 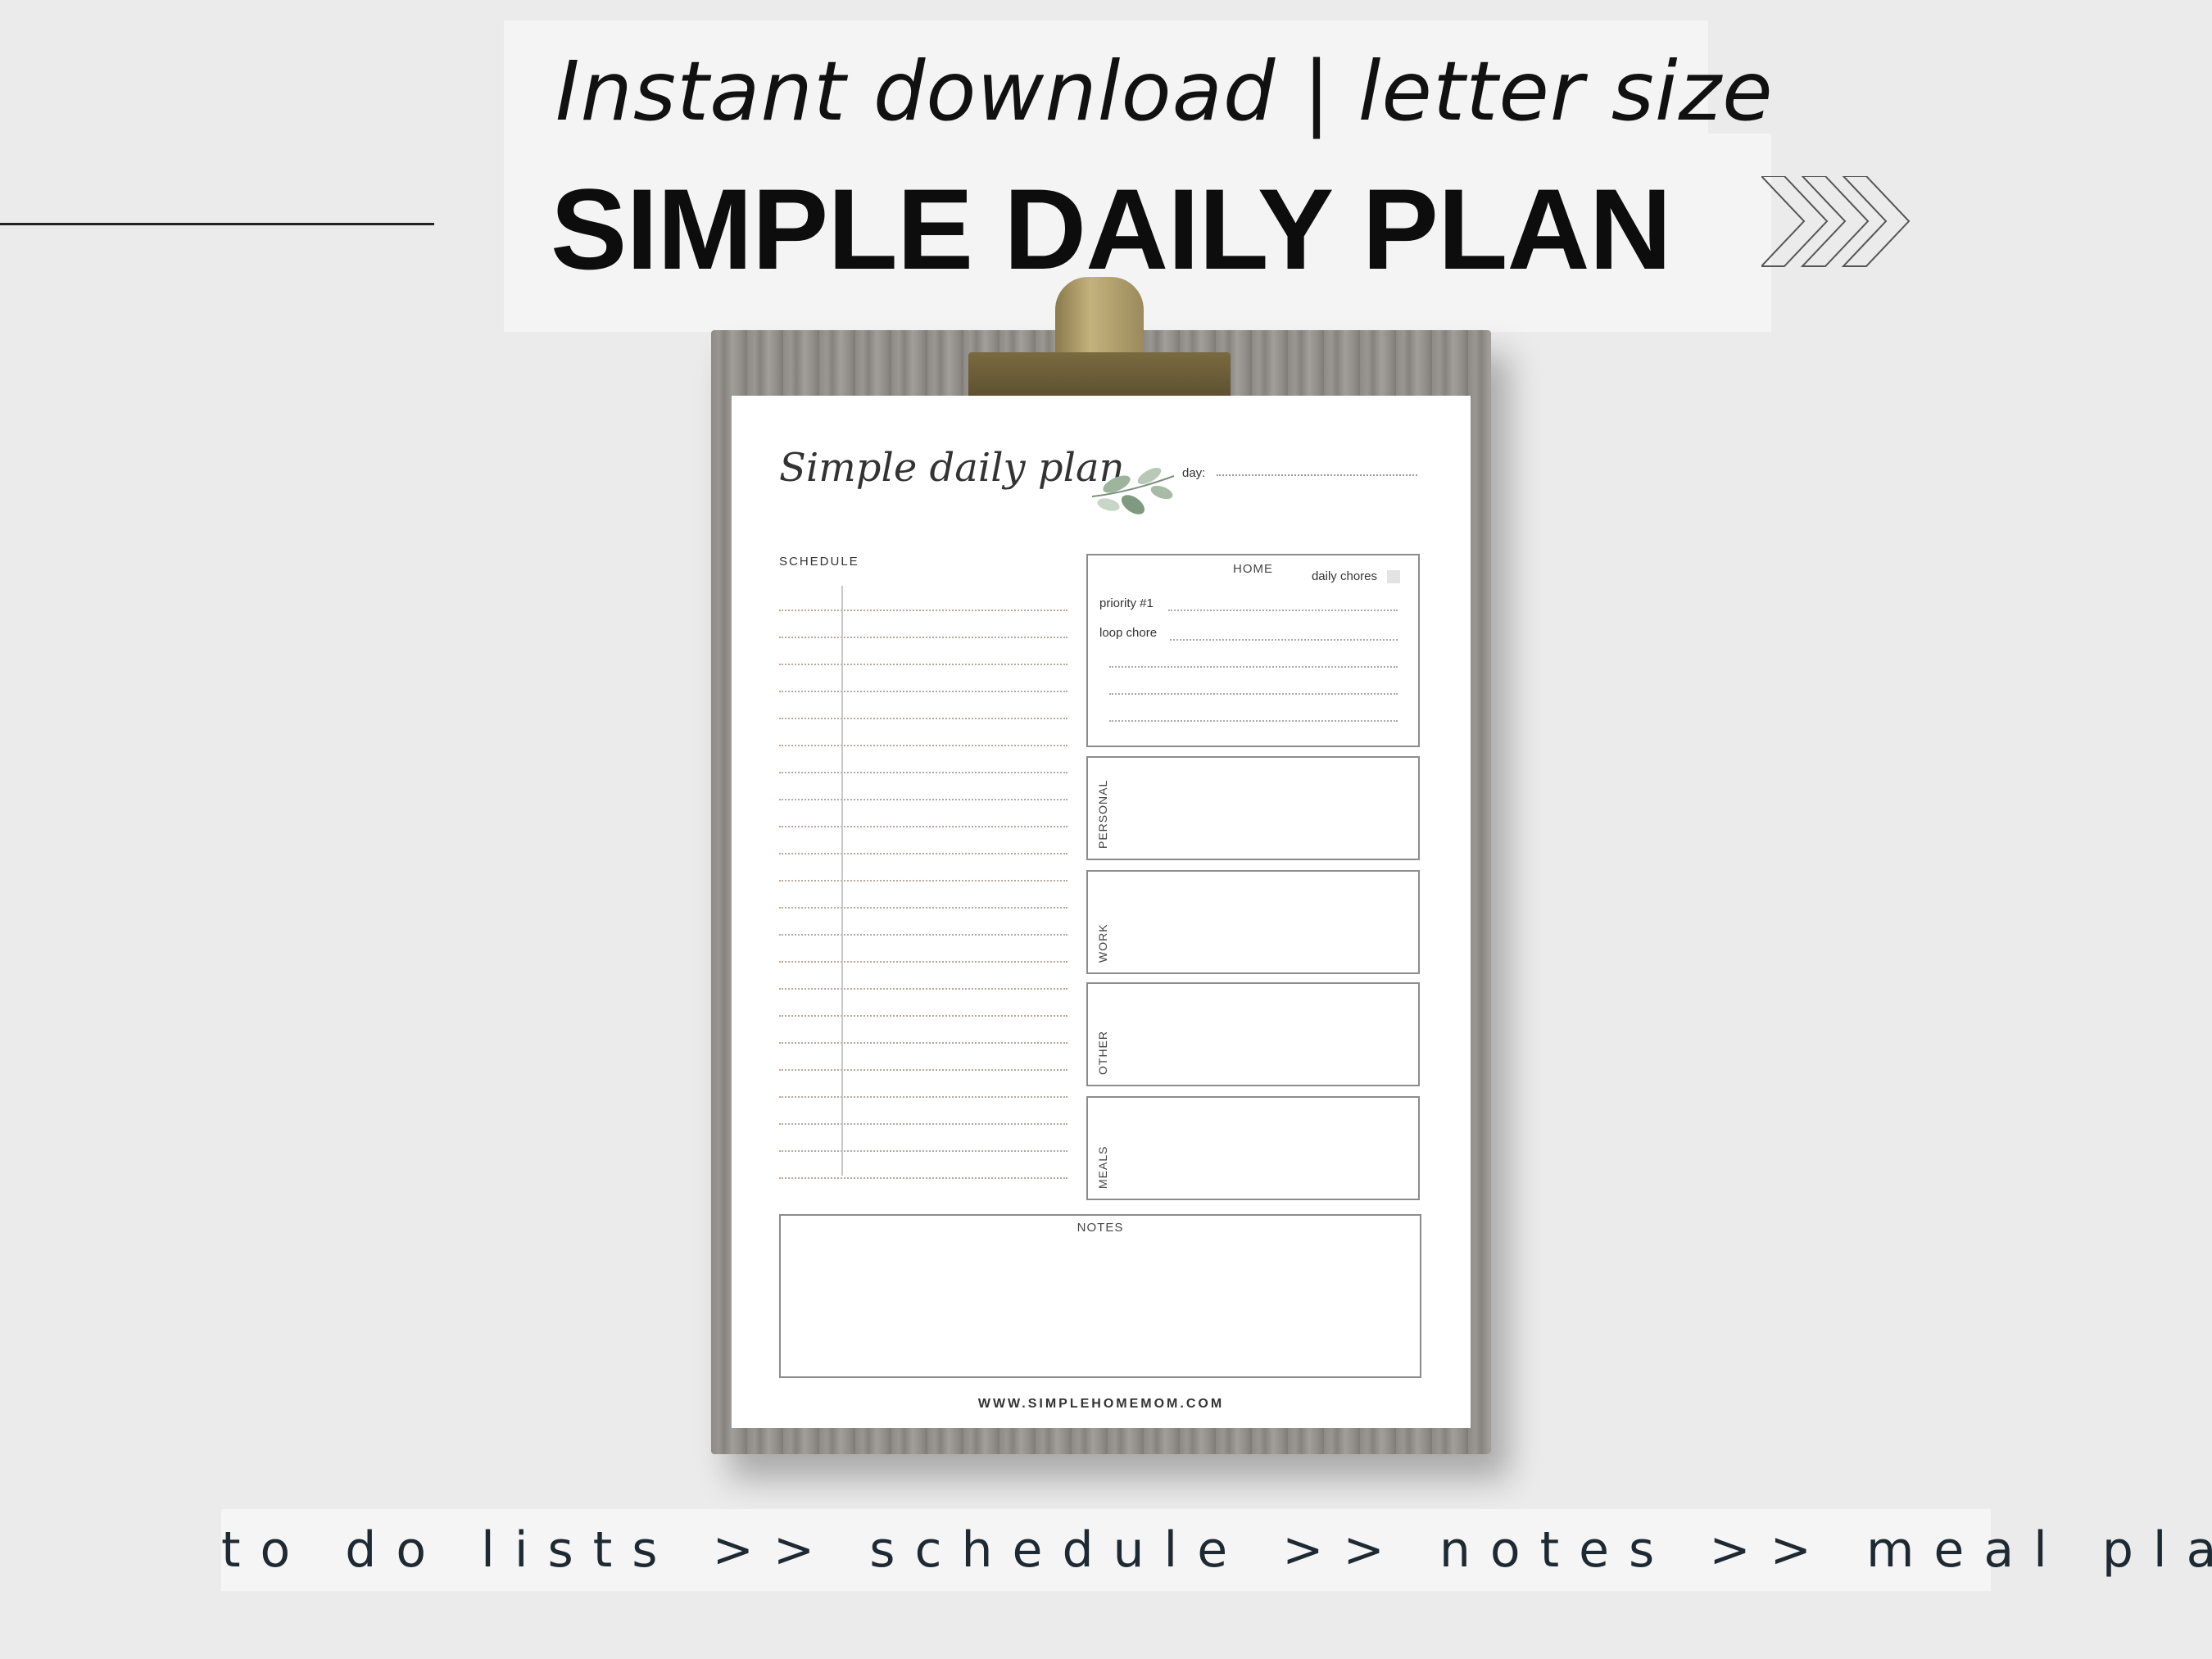 What do you see at coordinates (1102, 1053) in the screenshot?
I see `other-label: OTHER` at bounding box center [1102, 1053].